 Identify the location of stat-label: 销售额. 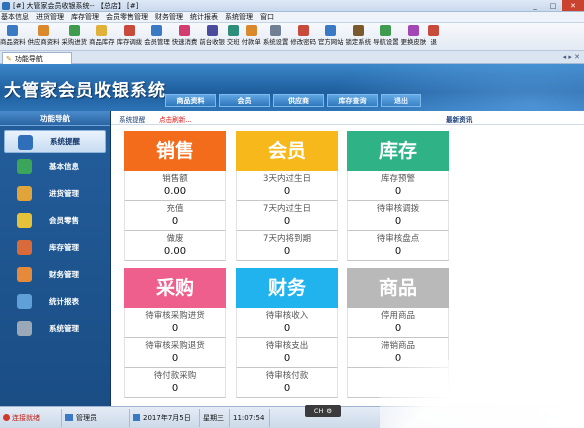
(175, 179).